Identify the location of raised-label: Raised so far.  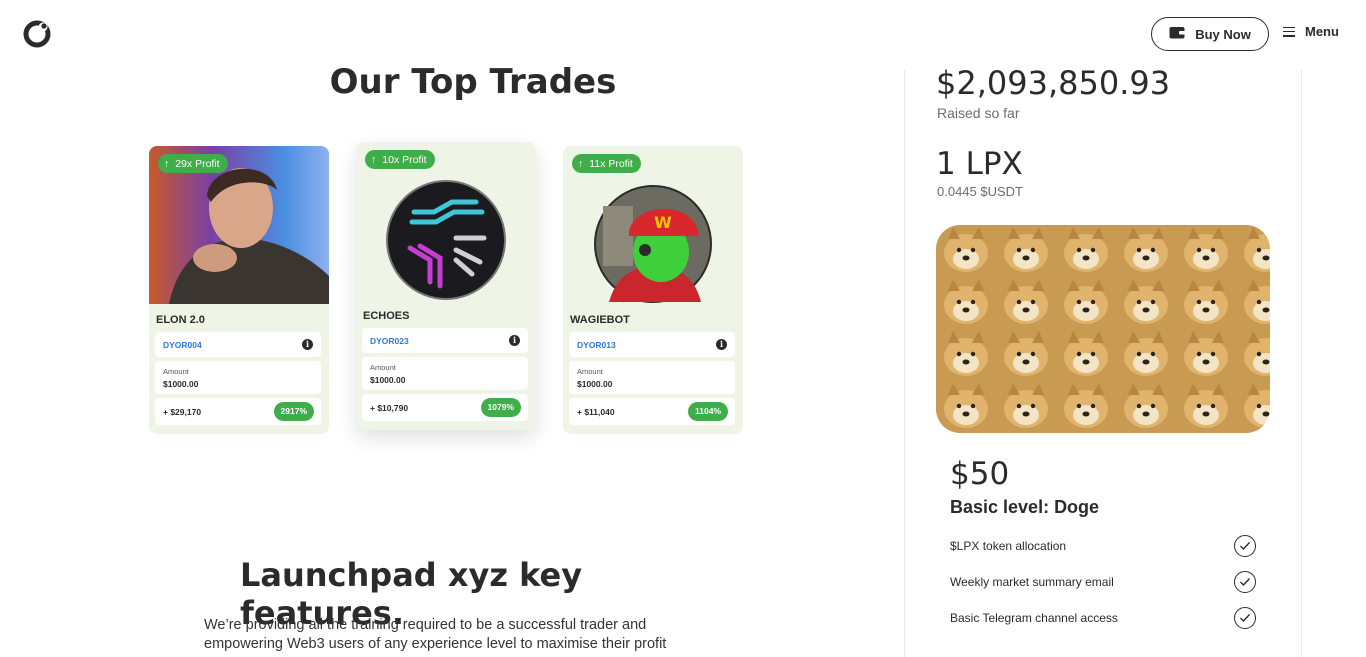
(978, 113).